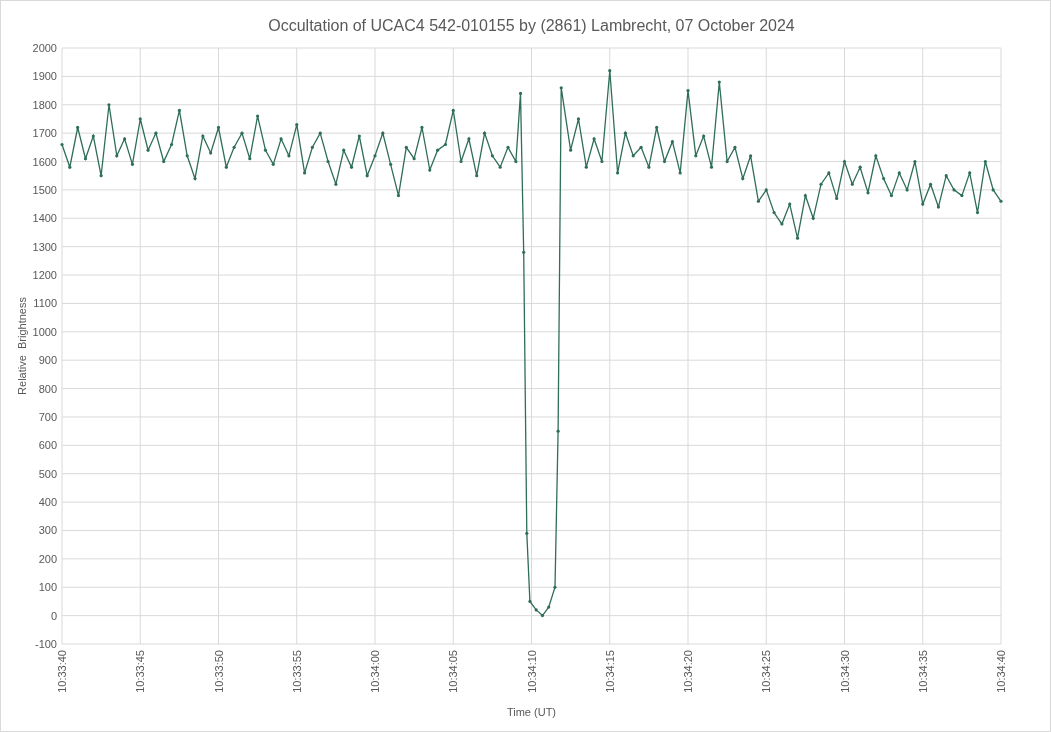  Describe the element at coordinates (47, 445) in the screenshot. I see `axis-tick-label: 600` at that location.